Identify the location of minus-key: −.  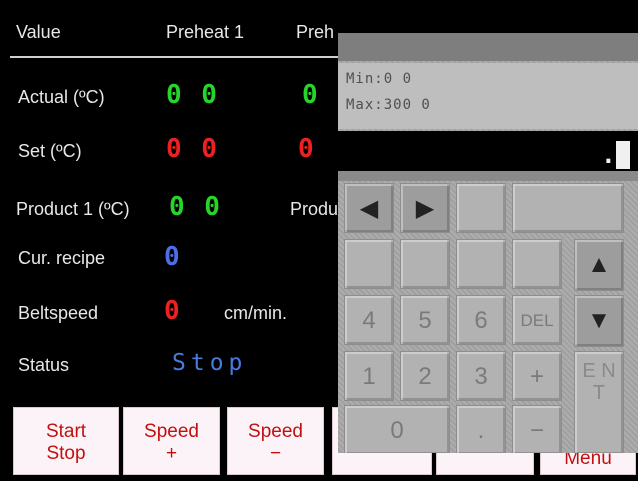
(537, 429).